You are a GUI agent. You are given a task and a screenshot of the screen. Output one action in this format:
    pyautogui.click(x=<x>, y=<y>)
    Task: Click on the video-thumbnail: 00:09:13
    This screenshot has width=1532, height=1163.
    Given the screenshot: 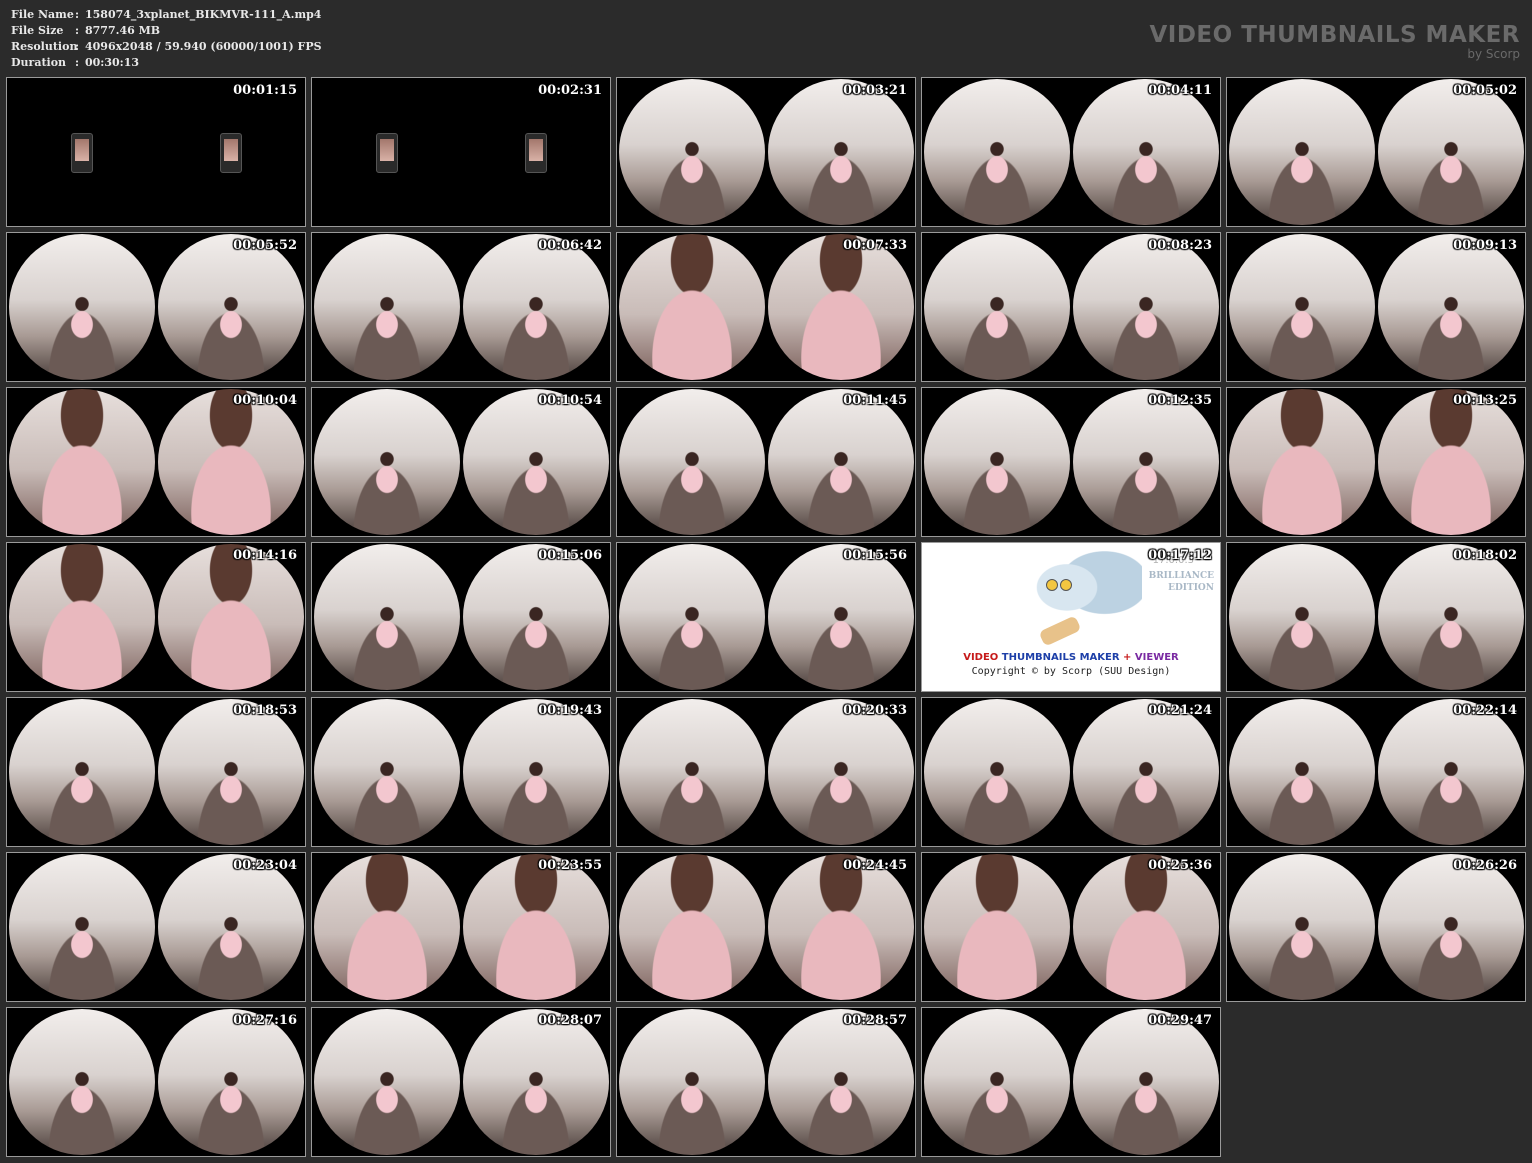 What is the action you would take?
    pyautogui.click(x=1376, y=307)
    